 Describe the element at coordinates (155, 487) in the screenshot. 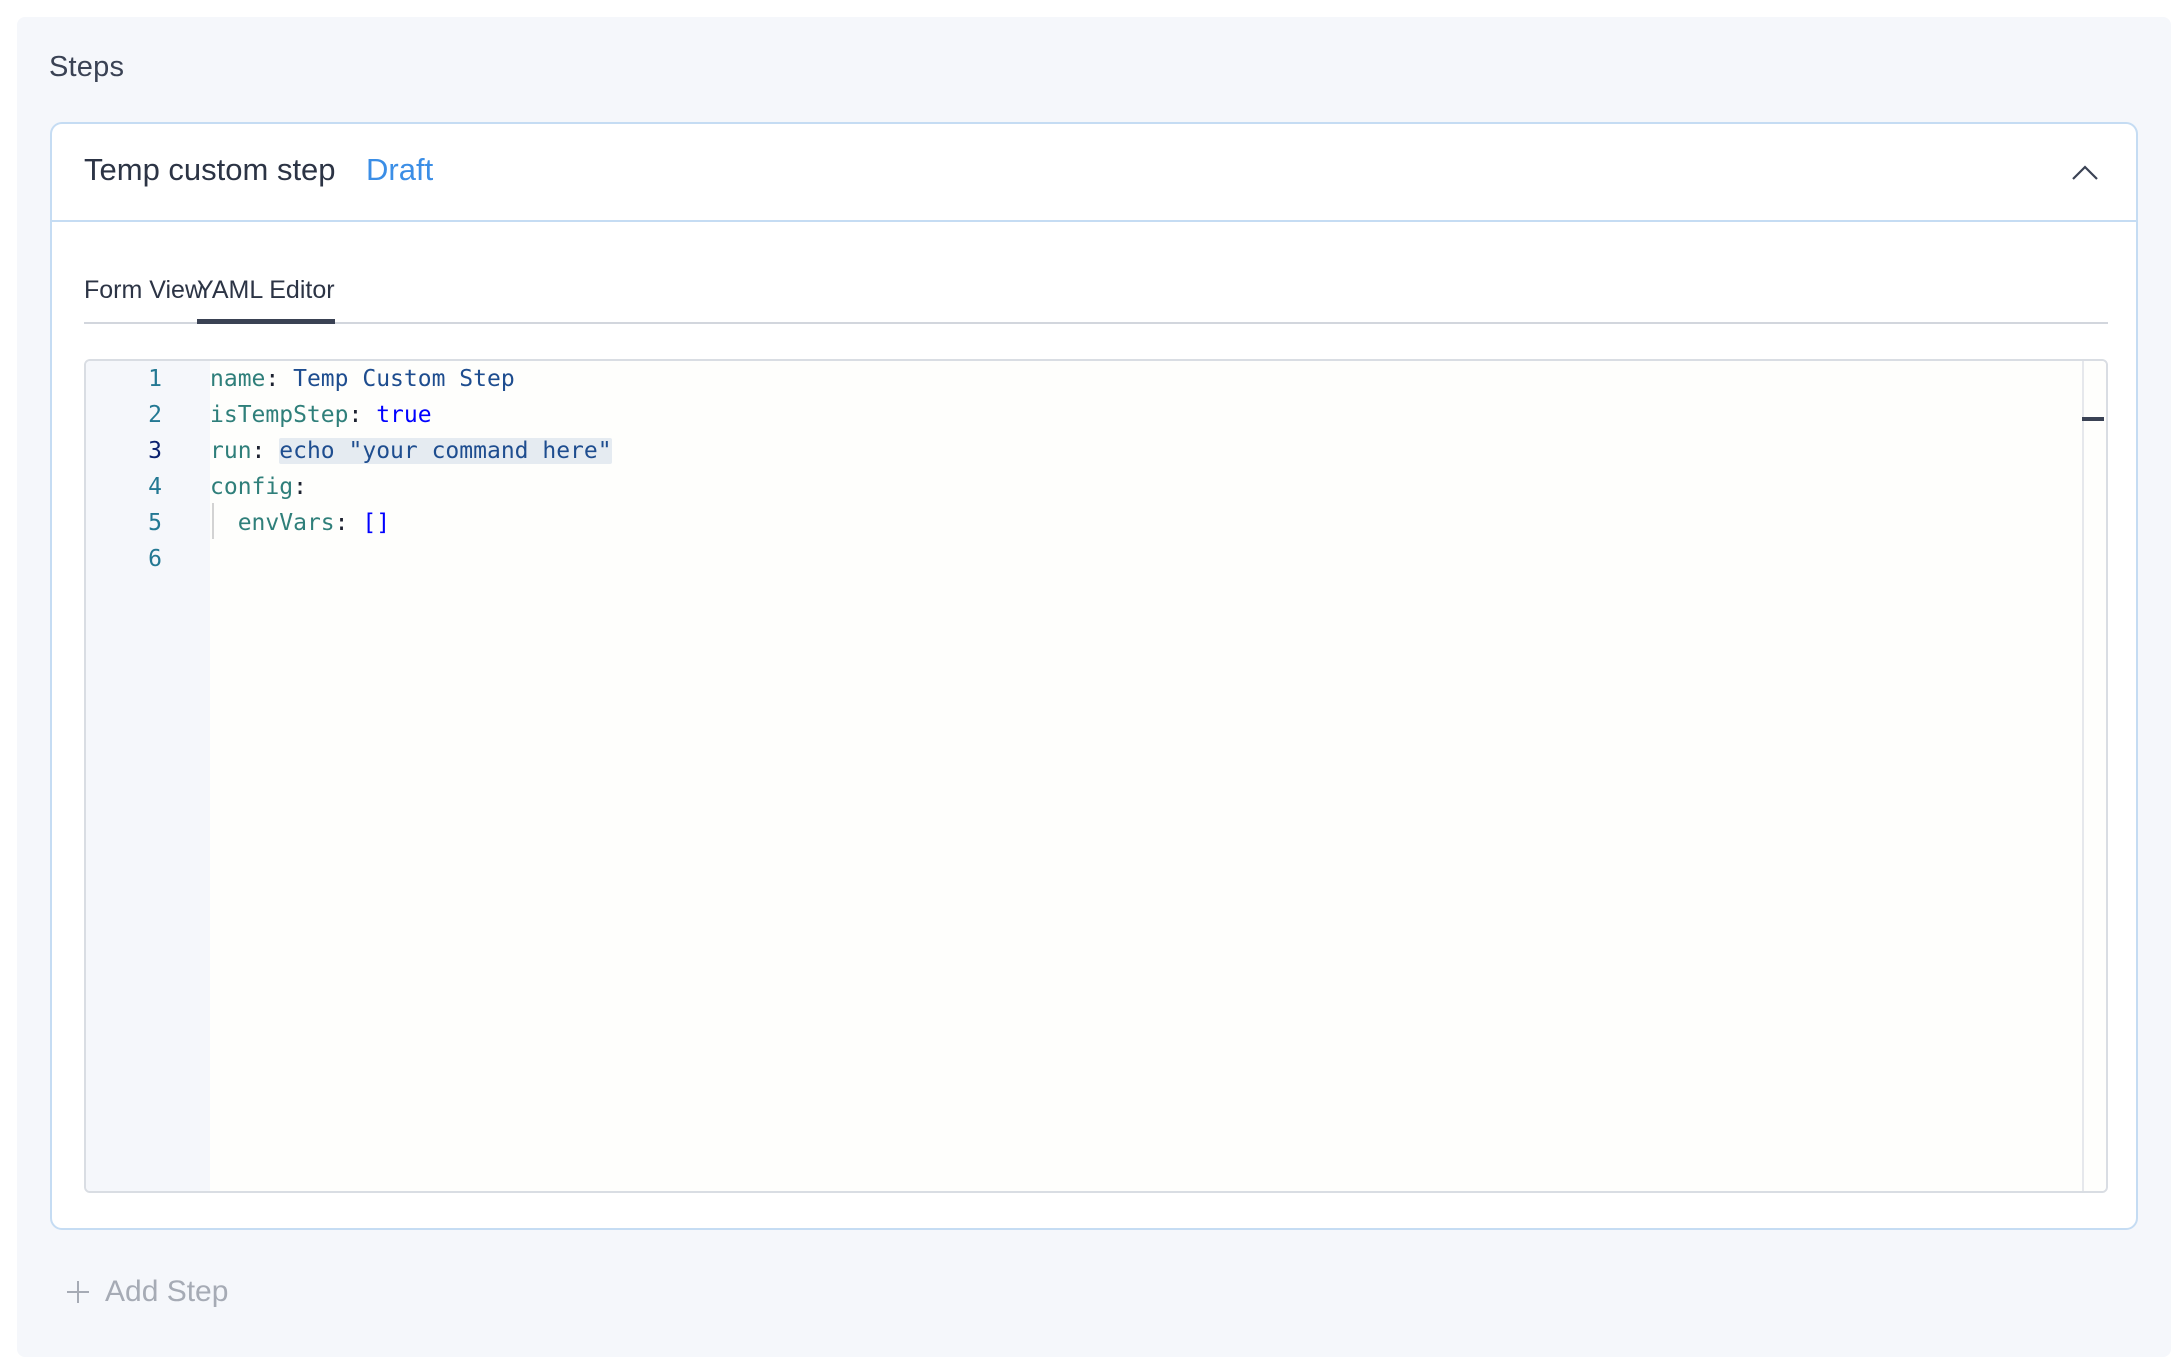

I see `line-number: 4` at that location.